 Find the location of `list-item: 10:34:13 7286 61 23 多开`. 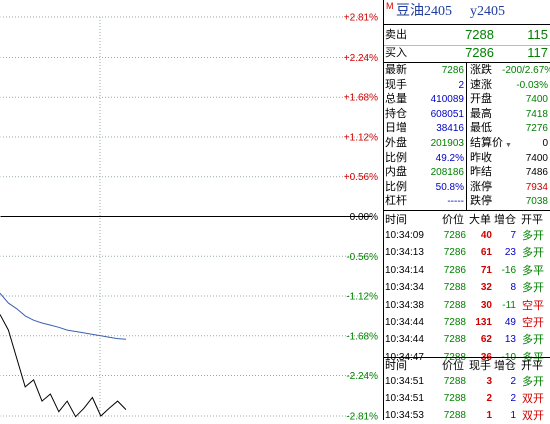

list-item: 10:34:13 7286 61 23 多开 is located at coordinates (467, 253).